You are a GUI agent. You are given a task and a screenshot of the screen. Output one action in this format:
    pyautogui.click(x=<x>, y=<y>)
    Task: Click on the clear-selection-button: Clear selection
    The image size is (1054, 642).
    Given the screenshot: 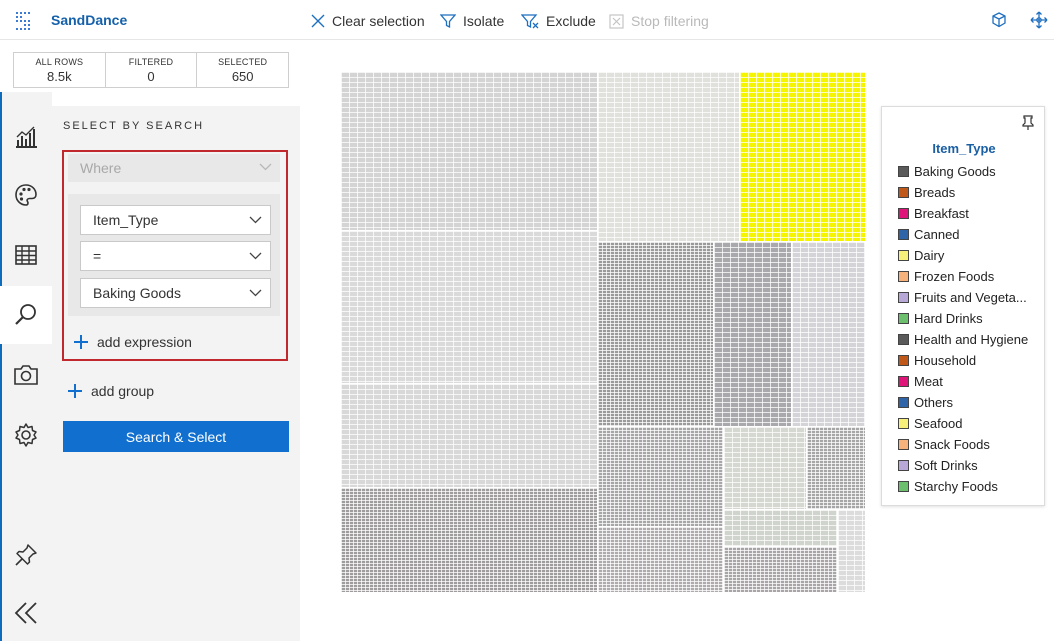 What is the action you would take?
    pyautogui.click(x=368, y=21)
    